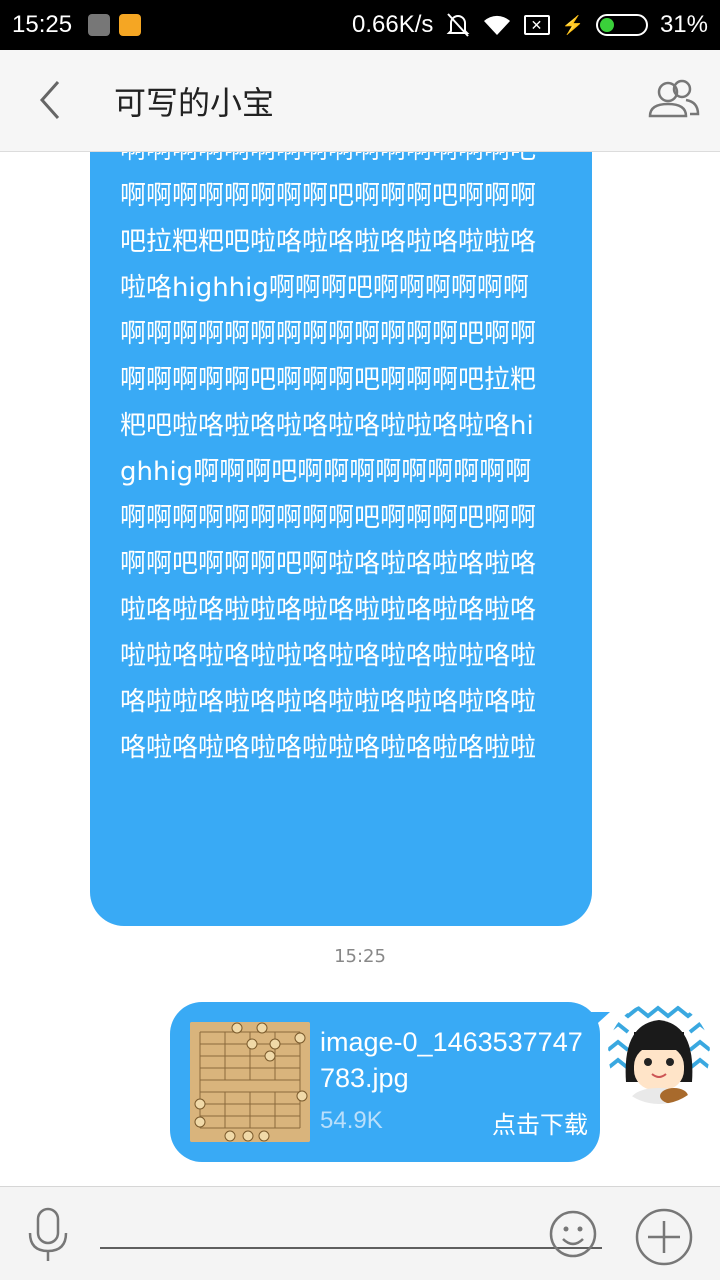  I want to click on message-input, so click(351, 1229).